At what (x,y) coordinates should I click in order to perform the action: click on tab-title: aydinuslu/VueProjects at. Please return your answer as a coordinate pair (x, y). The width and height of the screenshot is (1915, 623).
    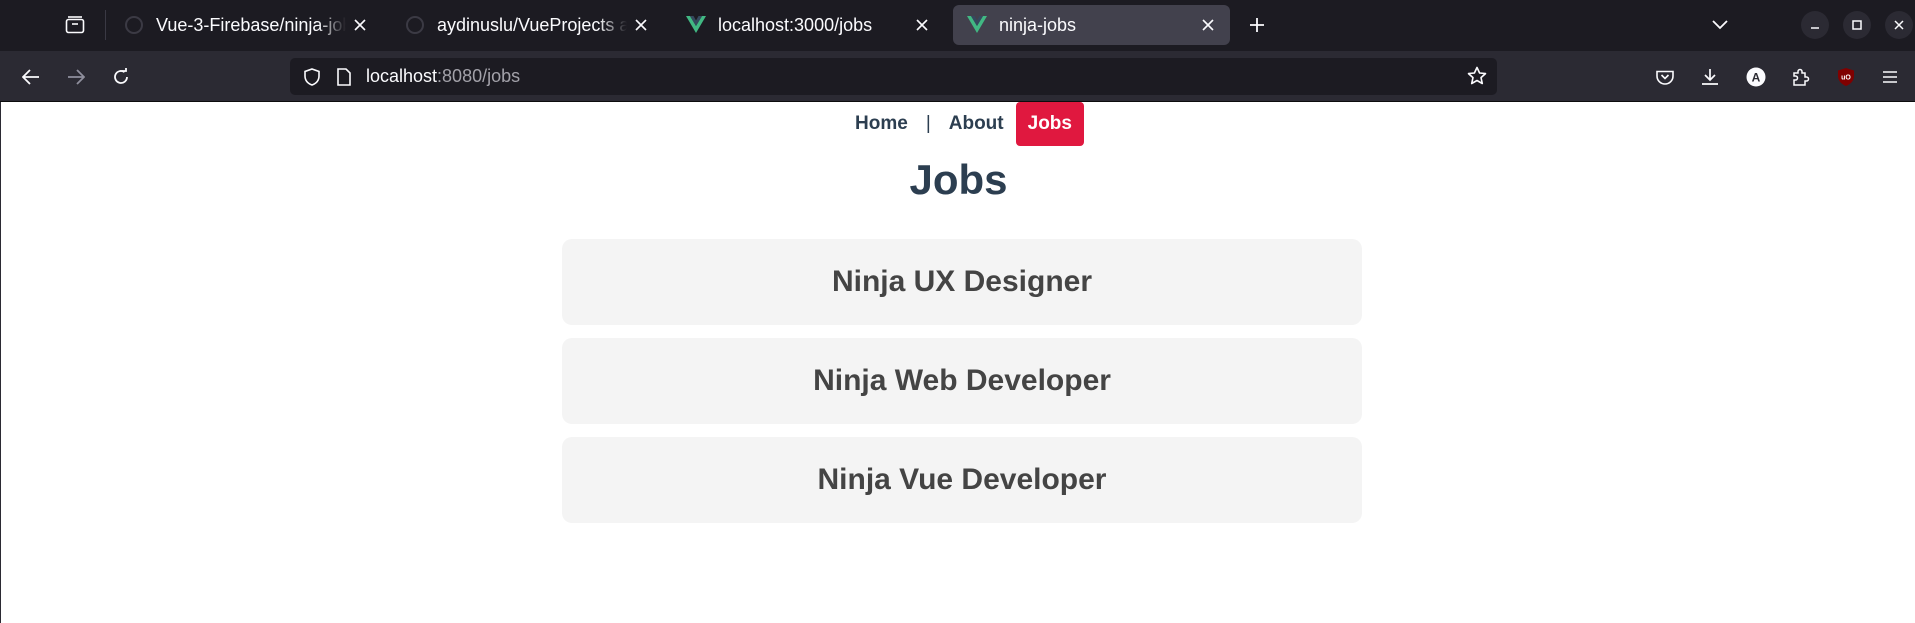
    Looking at the image, I should click on (532, 24).